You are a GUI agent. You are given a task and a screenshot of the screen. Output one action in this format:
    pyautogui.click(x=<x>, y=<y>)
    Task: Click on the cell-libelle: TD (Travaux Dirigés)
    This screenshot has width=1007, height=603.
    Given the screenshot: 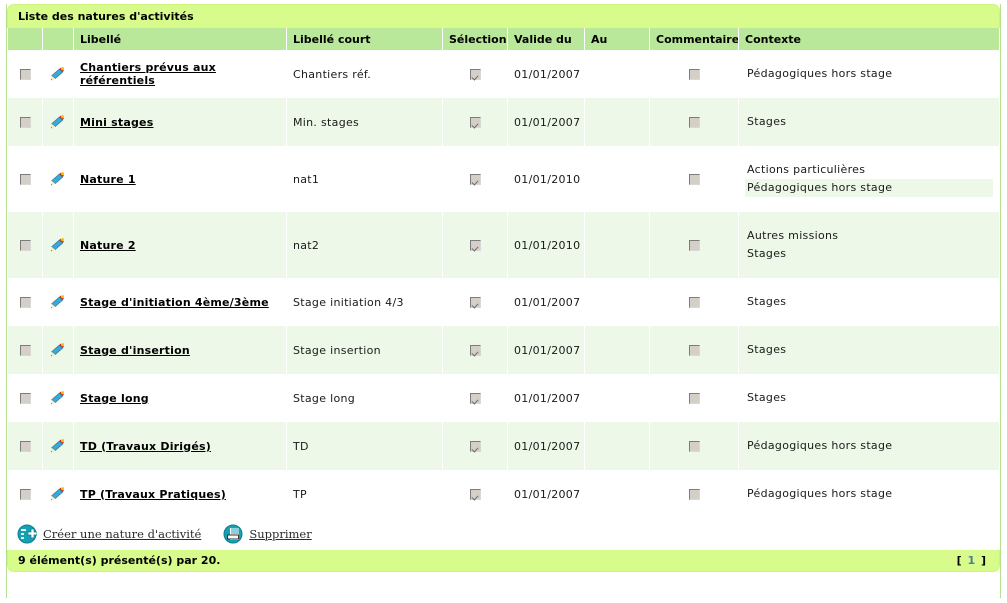 What is the action you would take?
    pyautogui.click(x=180, y=446)
    